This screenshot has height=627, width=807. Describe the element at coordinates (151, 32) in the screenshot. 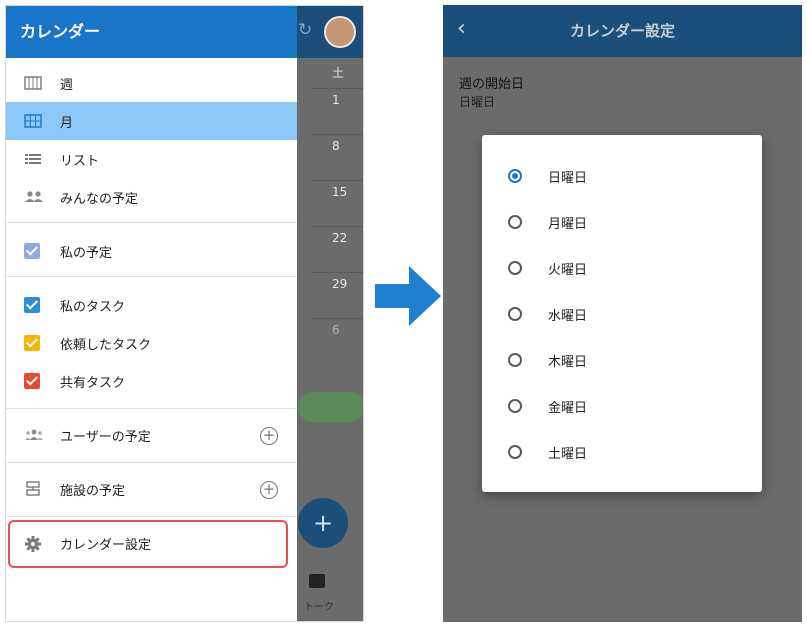

I see `drawer-title: カレンダー` at that location.